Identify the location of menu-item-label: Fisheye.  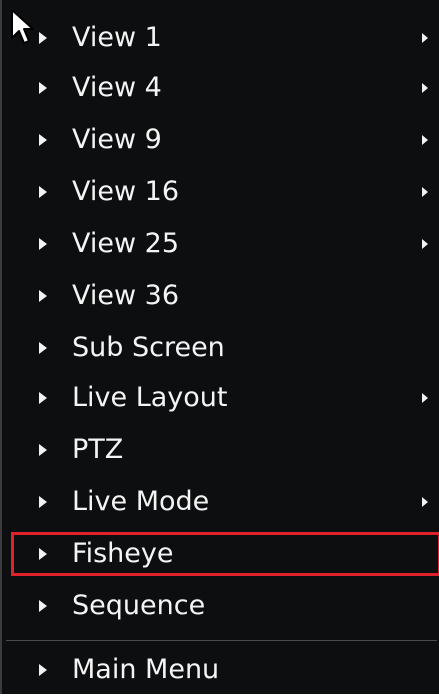
(123, 553).